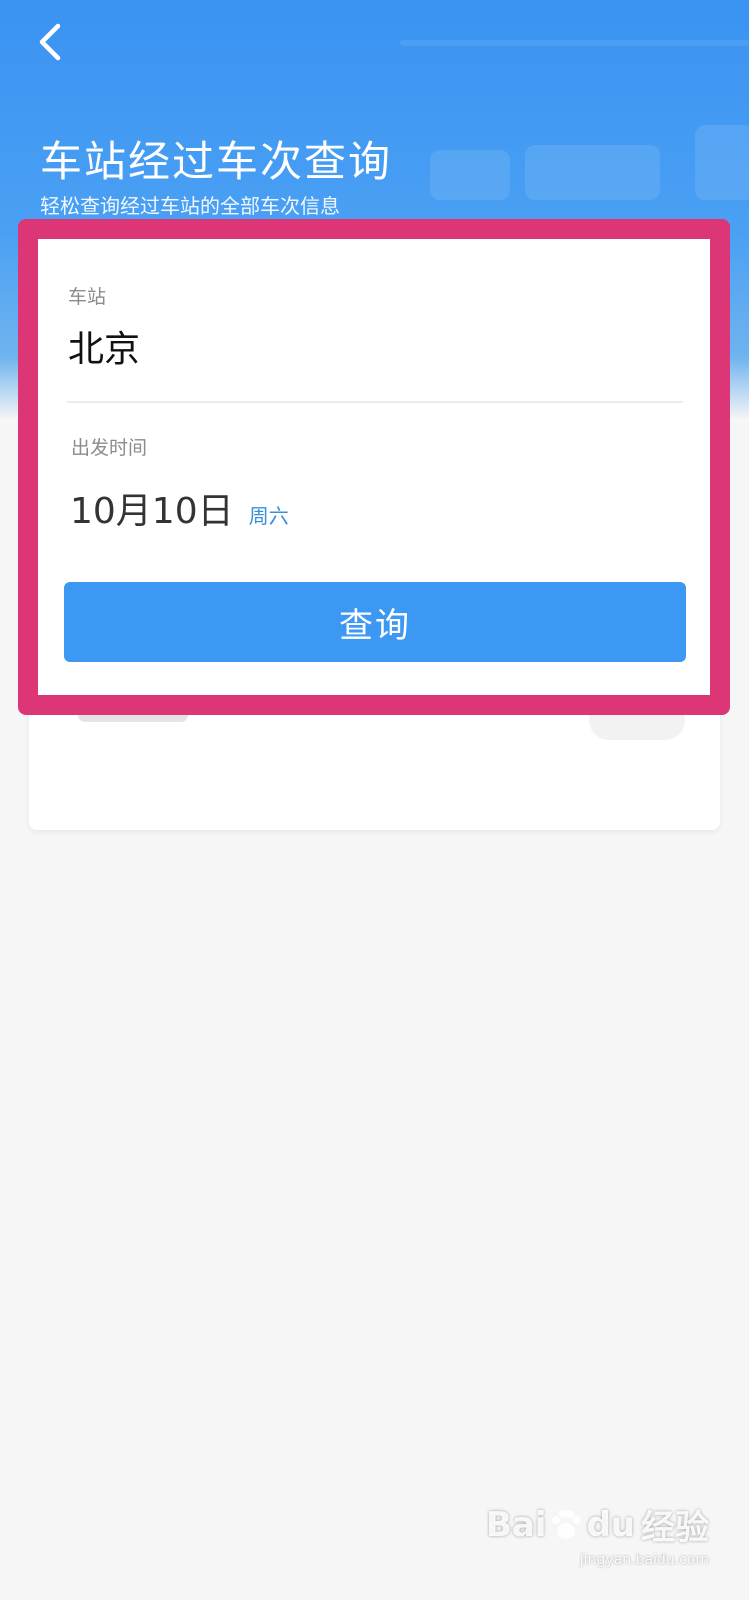  I want to click on baidu-watermark: Bai du 经验, so click(597, 1524).